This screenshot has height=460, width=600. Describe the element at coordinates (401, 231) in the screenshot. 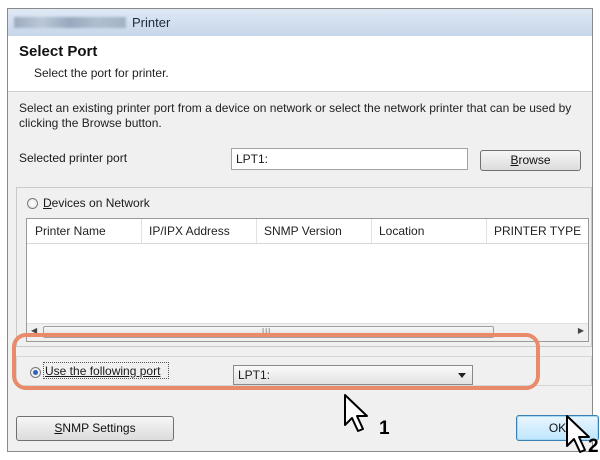

I see `column-location: Location` at that location.